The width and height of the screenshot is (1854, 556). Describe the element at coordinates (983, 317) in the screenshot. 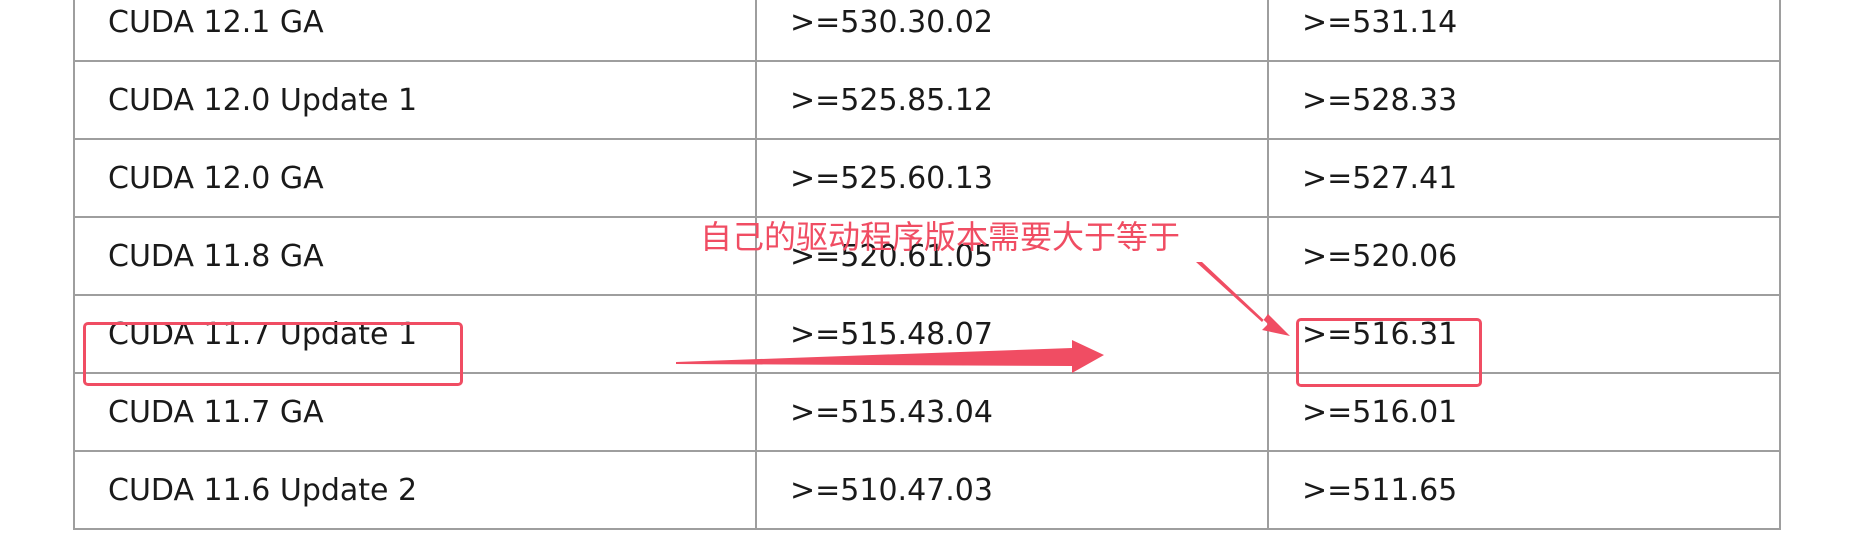

I see `annotation-arrows` at that location.